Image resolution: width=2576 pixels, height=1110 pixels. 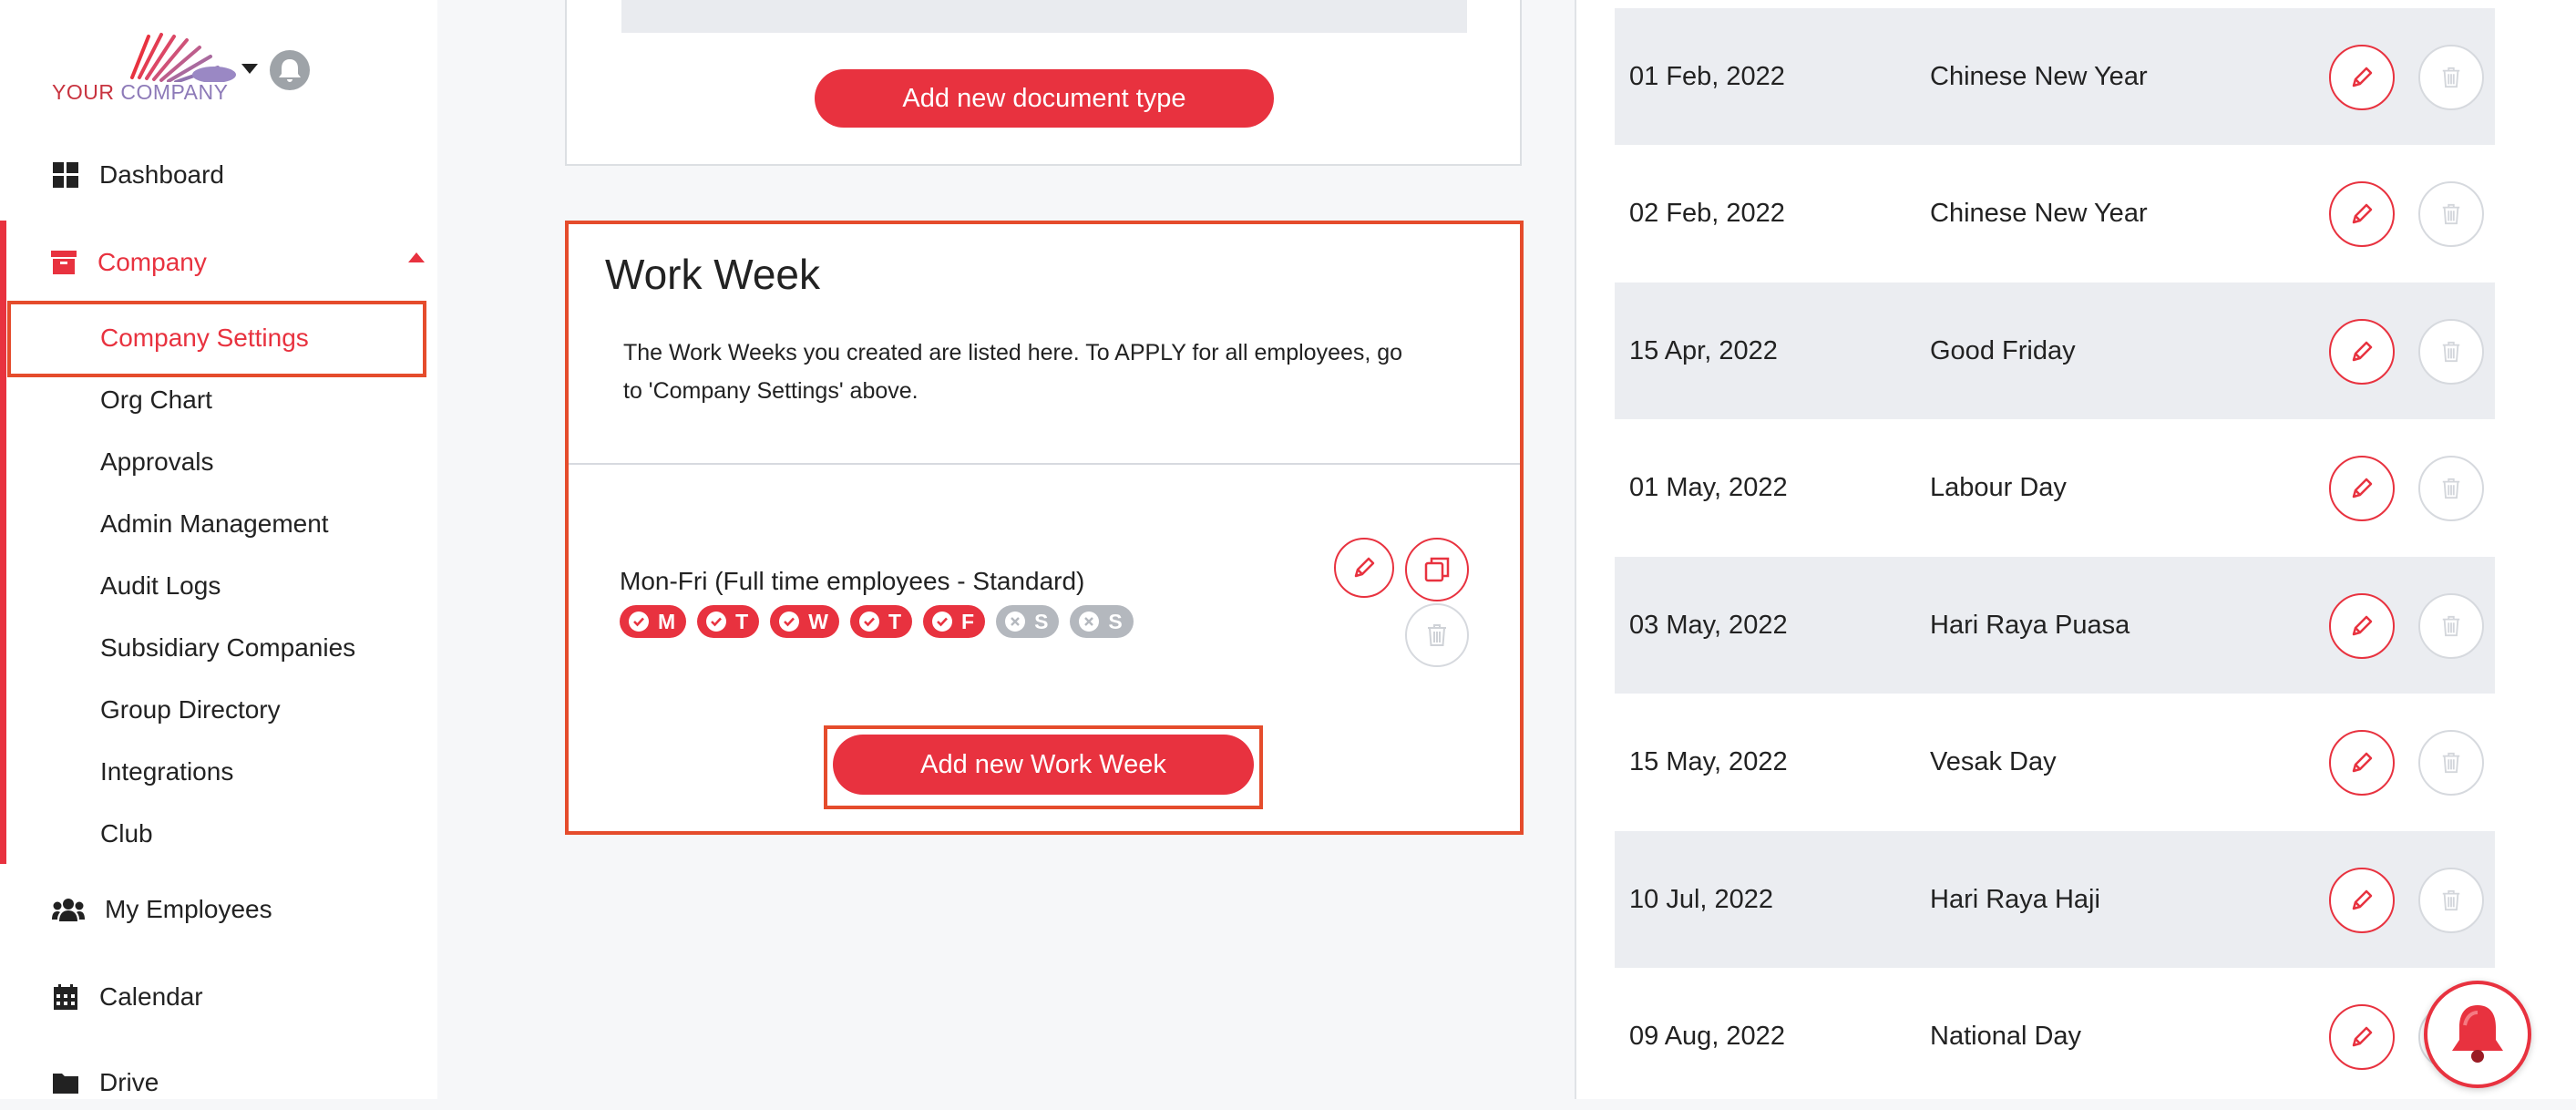 I want to click on add-work-week-button: Add new Work Week, so click(x=1044, y=765).